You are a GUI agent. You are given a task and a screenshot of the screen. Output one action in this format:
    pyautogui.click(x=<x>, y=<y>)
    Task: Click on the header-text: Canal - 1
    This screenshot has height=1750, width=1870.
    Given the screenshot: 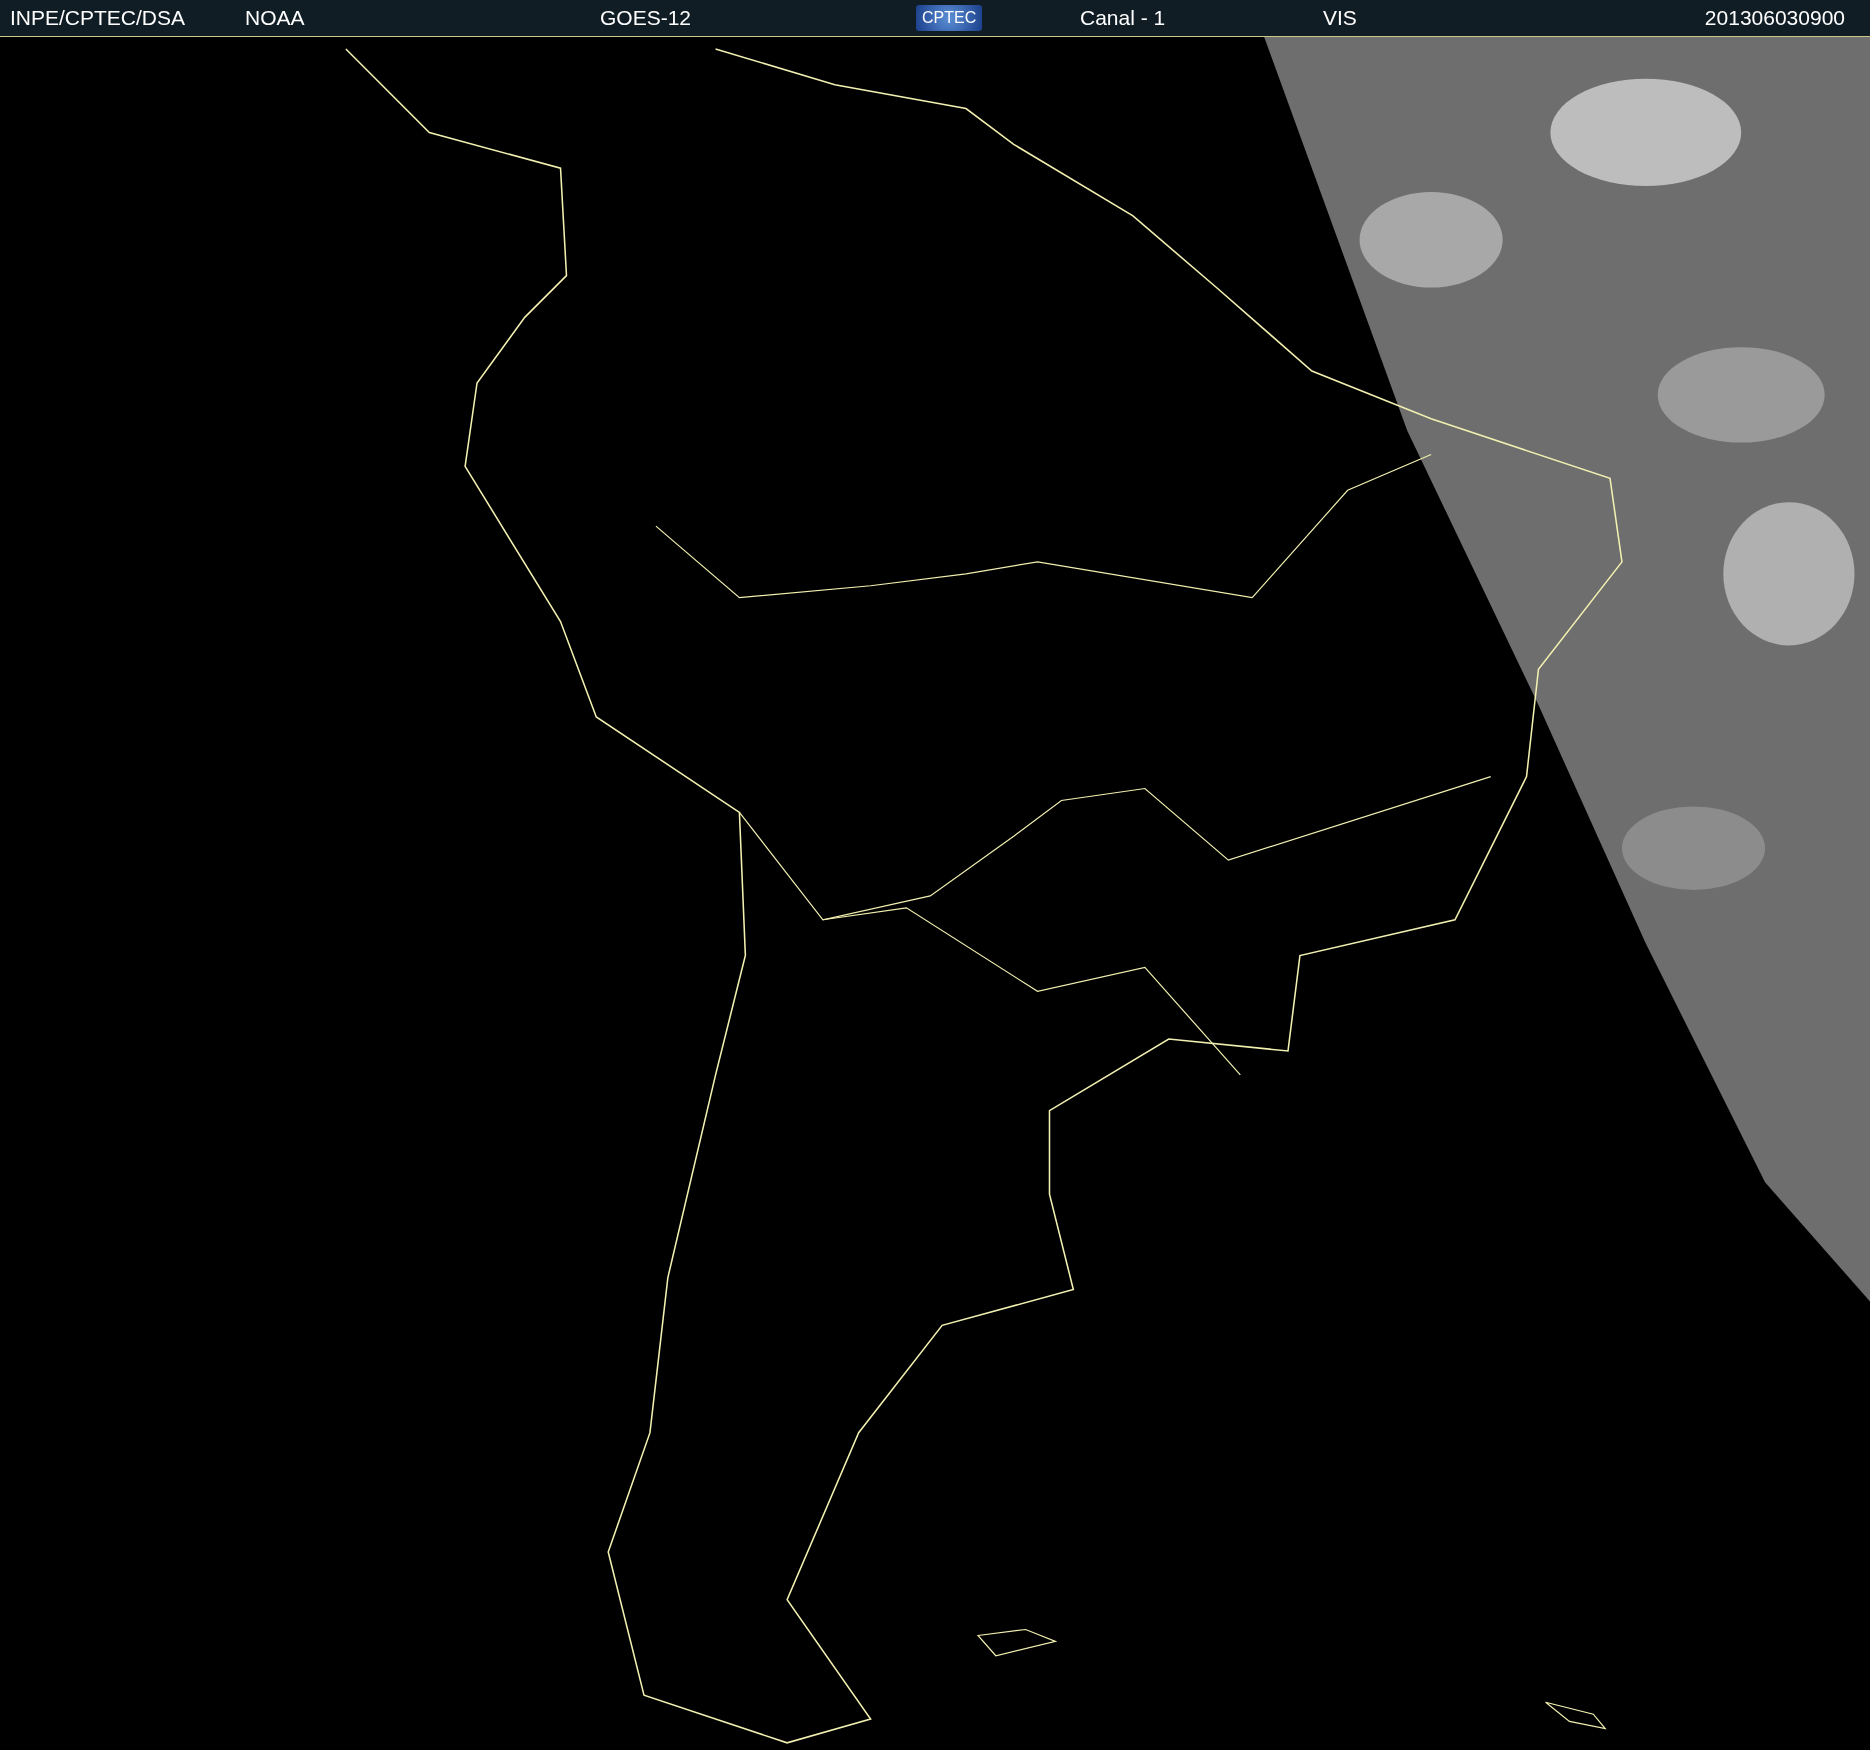 What is the action you would take?
    pyautogui.click(x=1123, y=18)
    